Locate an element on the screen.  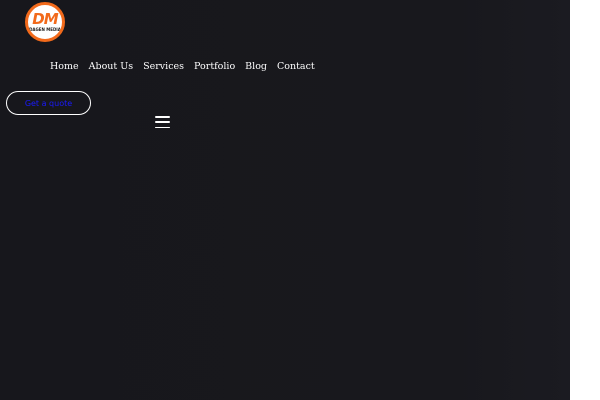
site-logo: DM DAGEN MEDIA is located at coordinates (45, 22).